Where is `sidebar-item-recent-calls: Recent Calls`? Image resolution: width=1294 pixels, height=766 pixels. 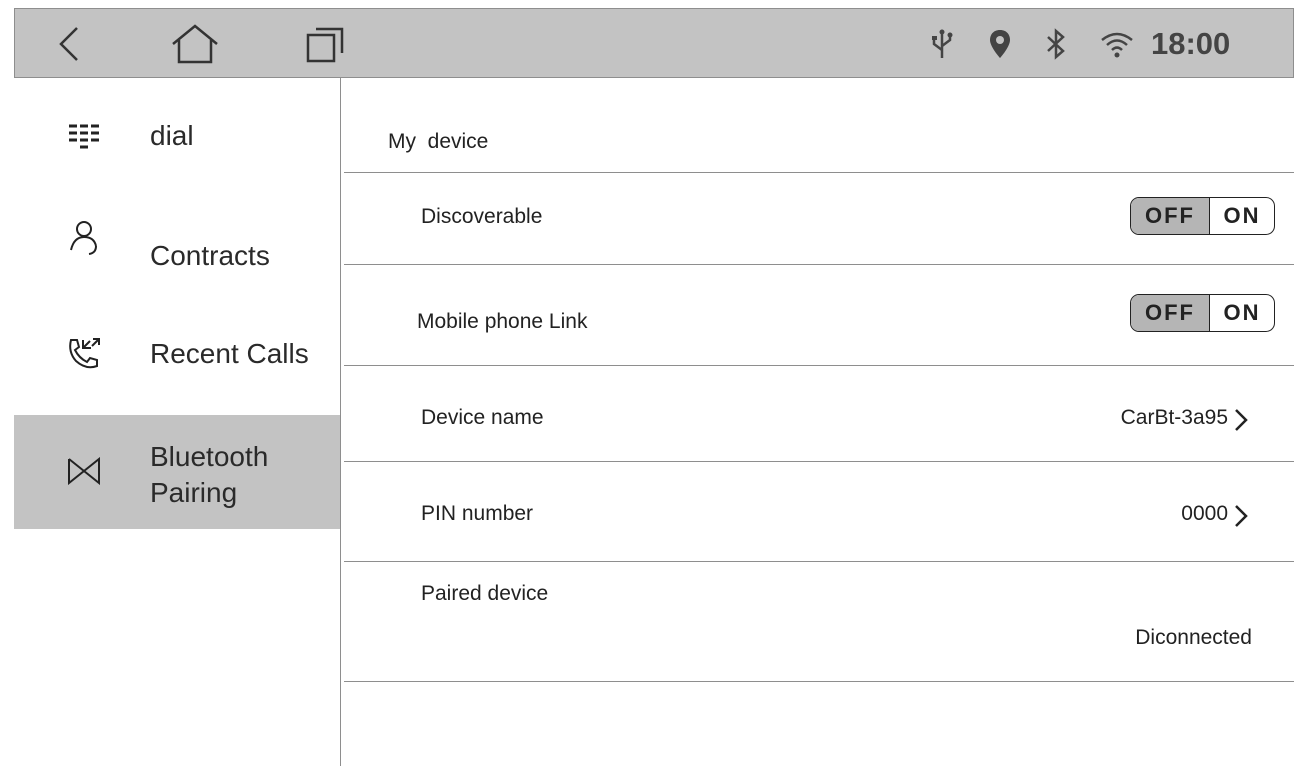
sidebar-item-recent-calls: Recent Calls is located at coordinates (177, 354).